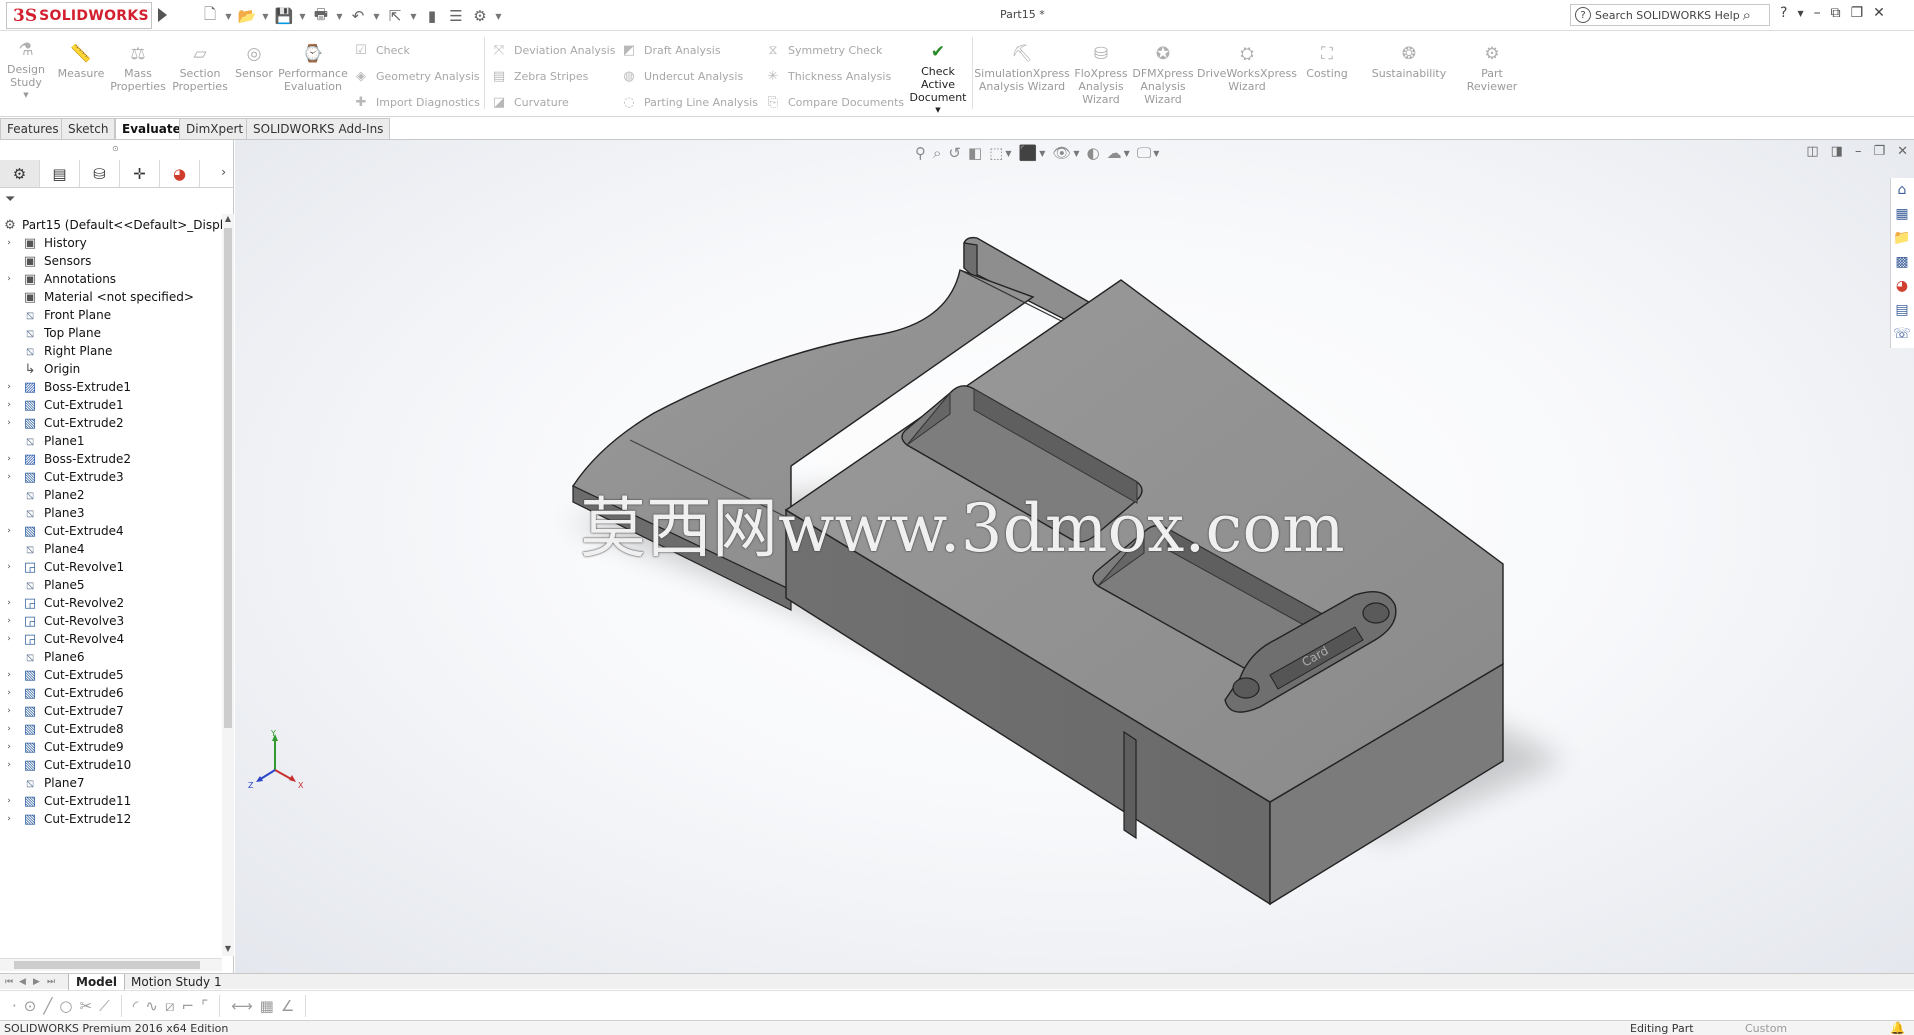 This screenshot has width=1914, height=1035. Describe the element at coordinates (138, 68) in the screenshot. I see `mass-properties-button: ⚖ Mass Properties` at that location.